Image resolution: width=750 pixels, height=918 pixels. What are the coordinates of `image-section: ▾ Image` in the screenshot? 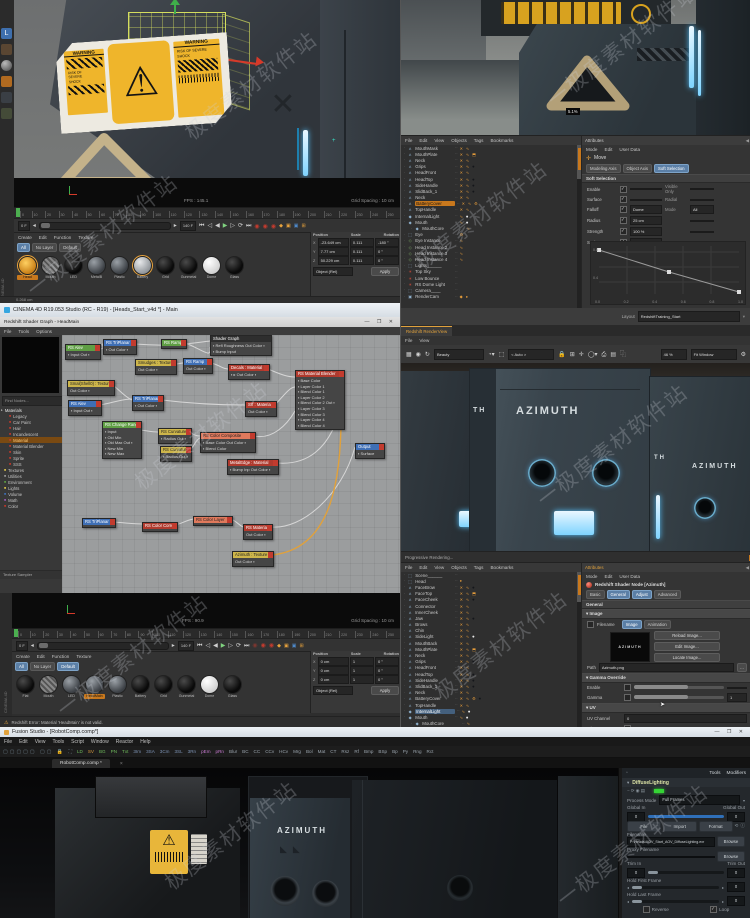 It's located at (666, 614).